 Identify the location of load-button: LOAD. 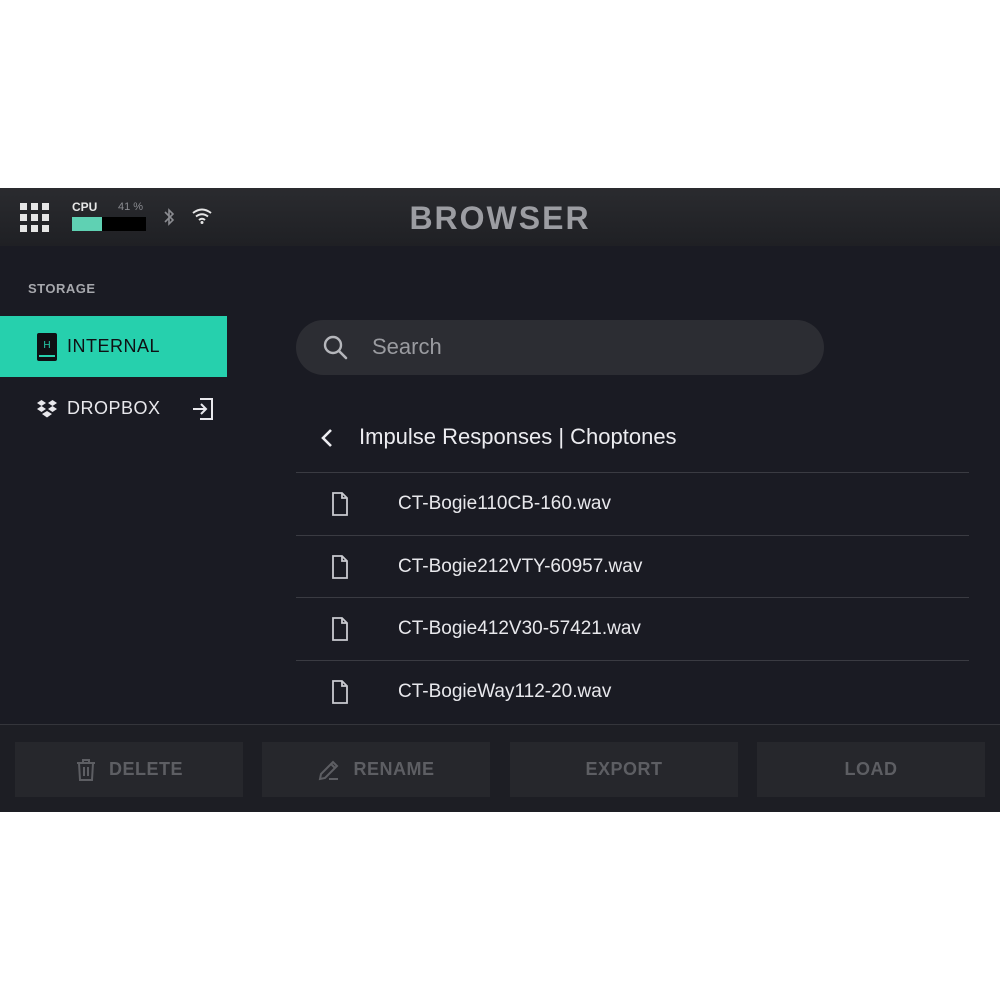
(871, 769).